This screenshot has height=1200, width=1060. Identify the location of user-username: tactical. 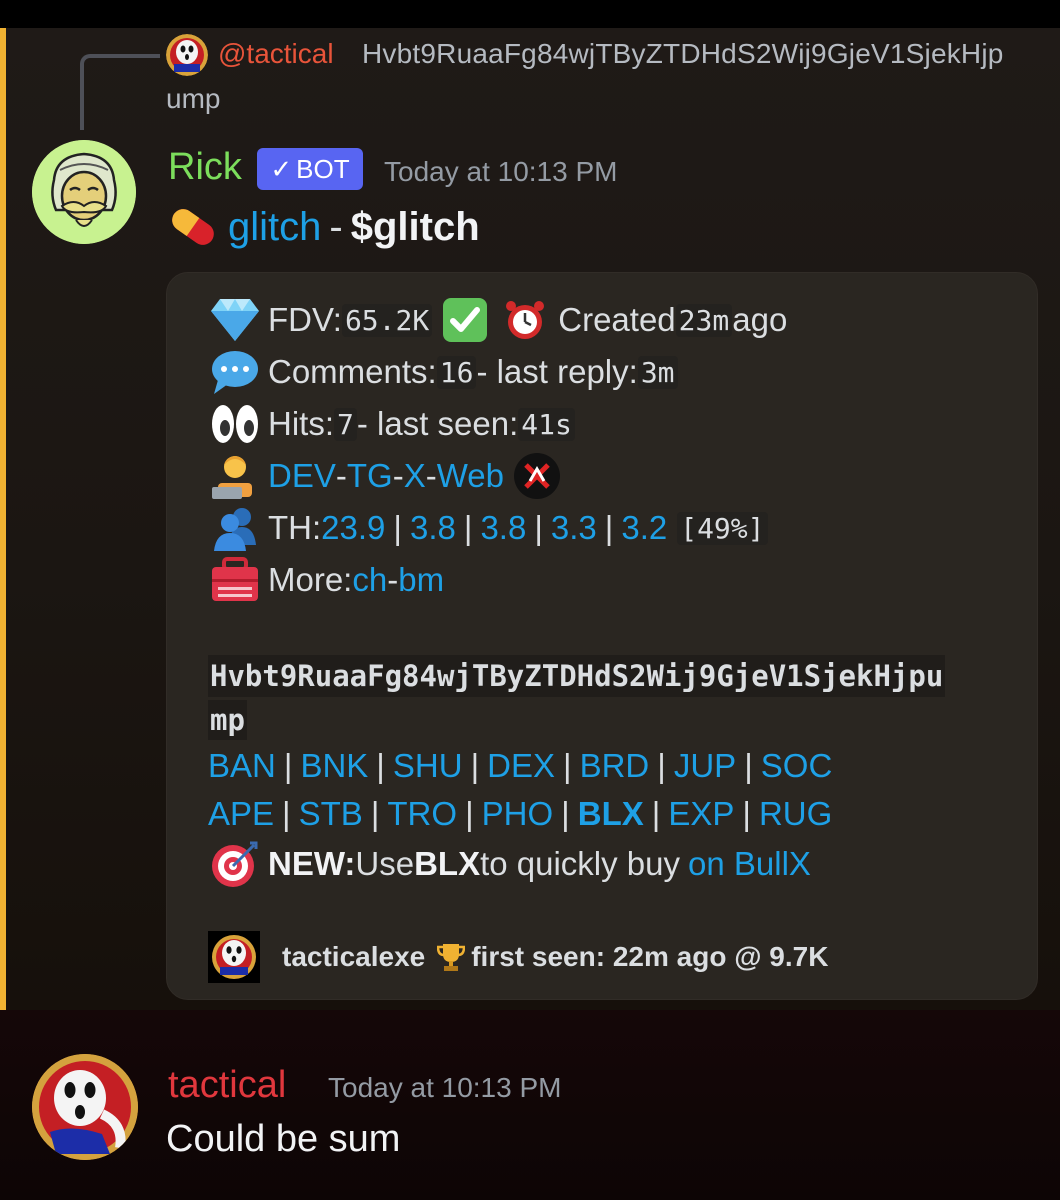
(227, 1085).